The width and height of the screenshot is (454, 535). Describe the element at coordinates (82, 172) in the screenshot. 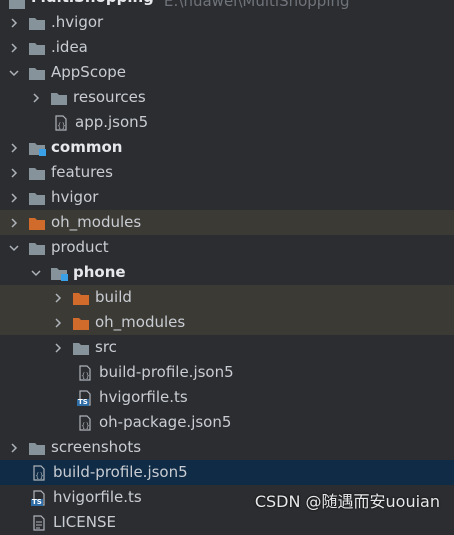

I see `tree-item-label: features` at that location.